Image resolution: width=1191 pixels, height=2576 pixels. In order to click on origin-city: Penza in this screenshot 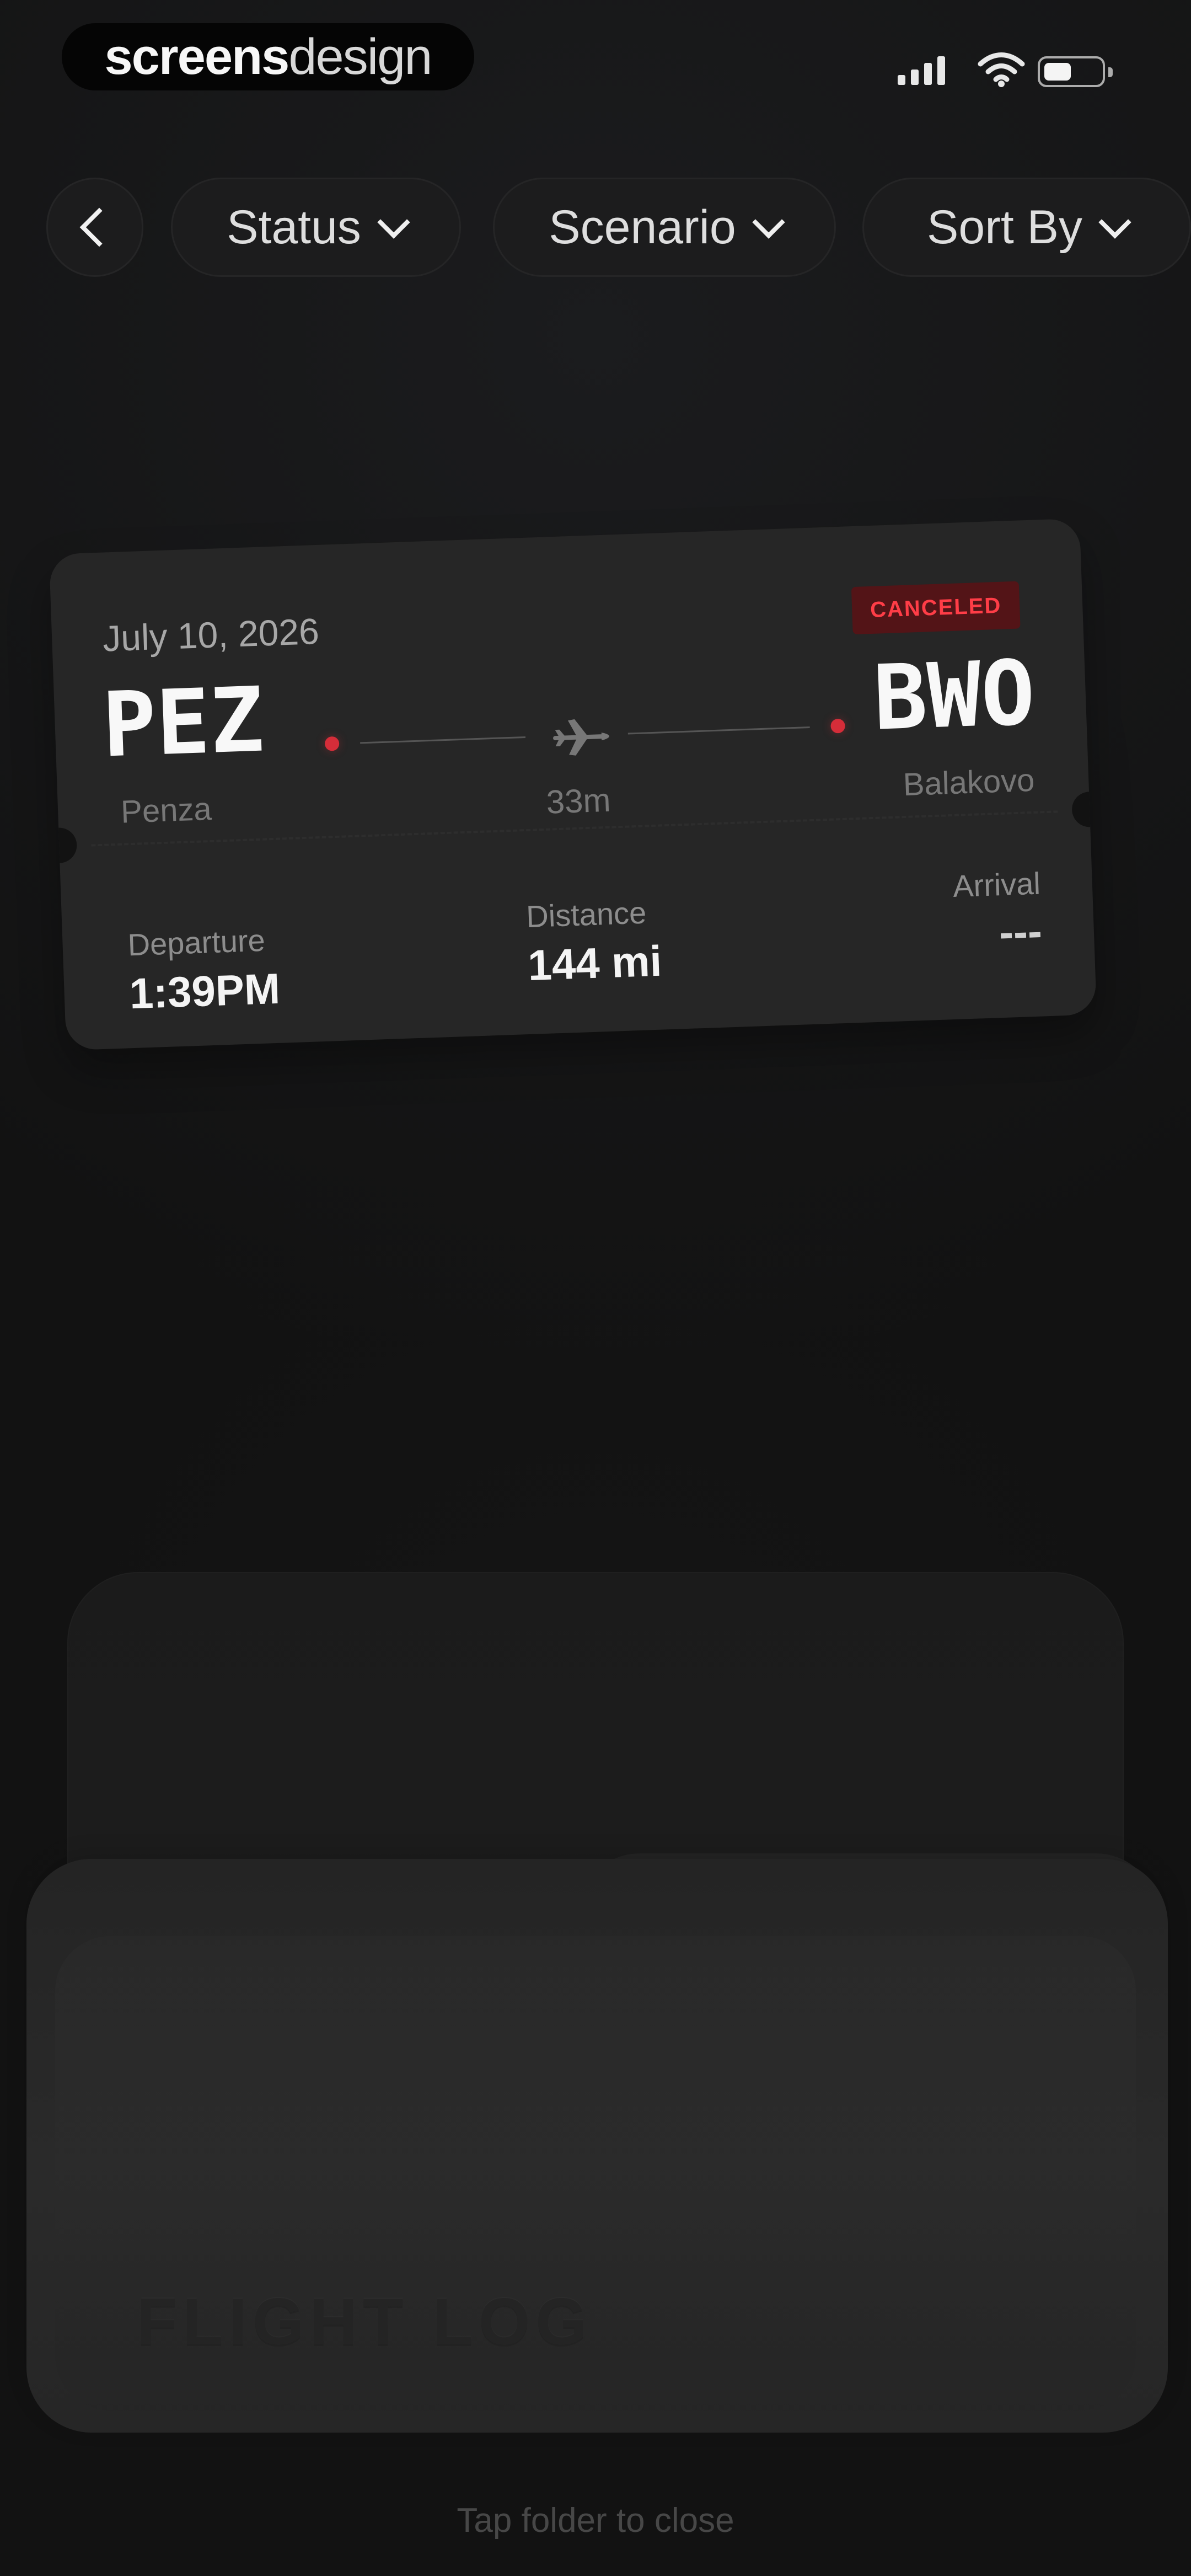, I will do `click(166, 810)`.